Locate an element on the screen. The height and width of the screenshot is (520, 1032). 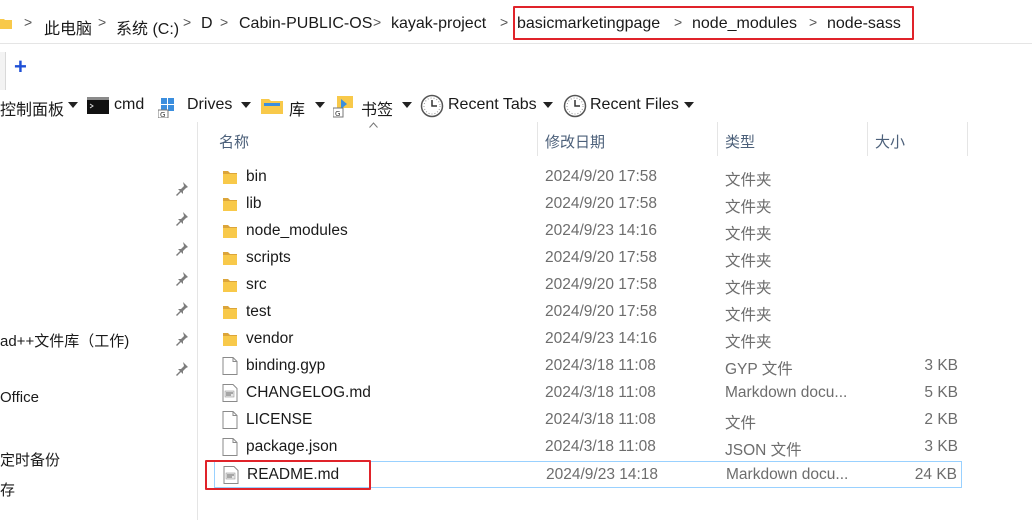
tab-row: + is located at coordinates (516, 67).